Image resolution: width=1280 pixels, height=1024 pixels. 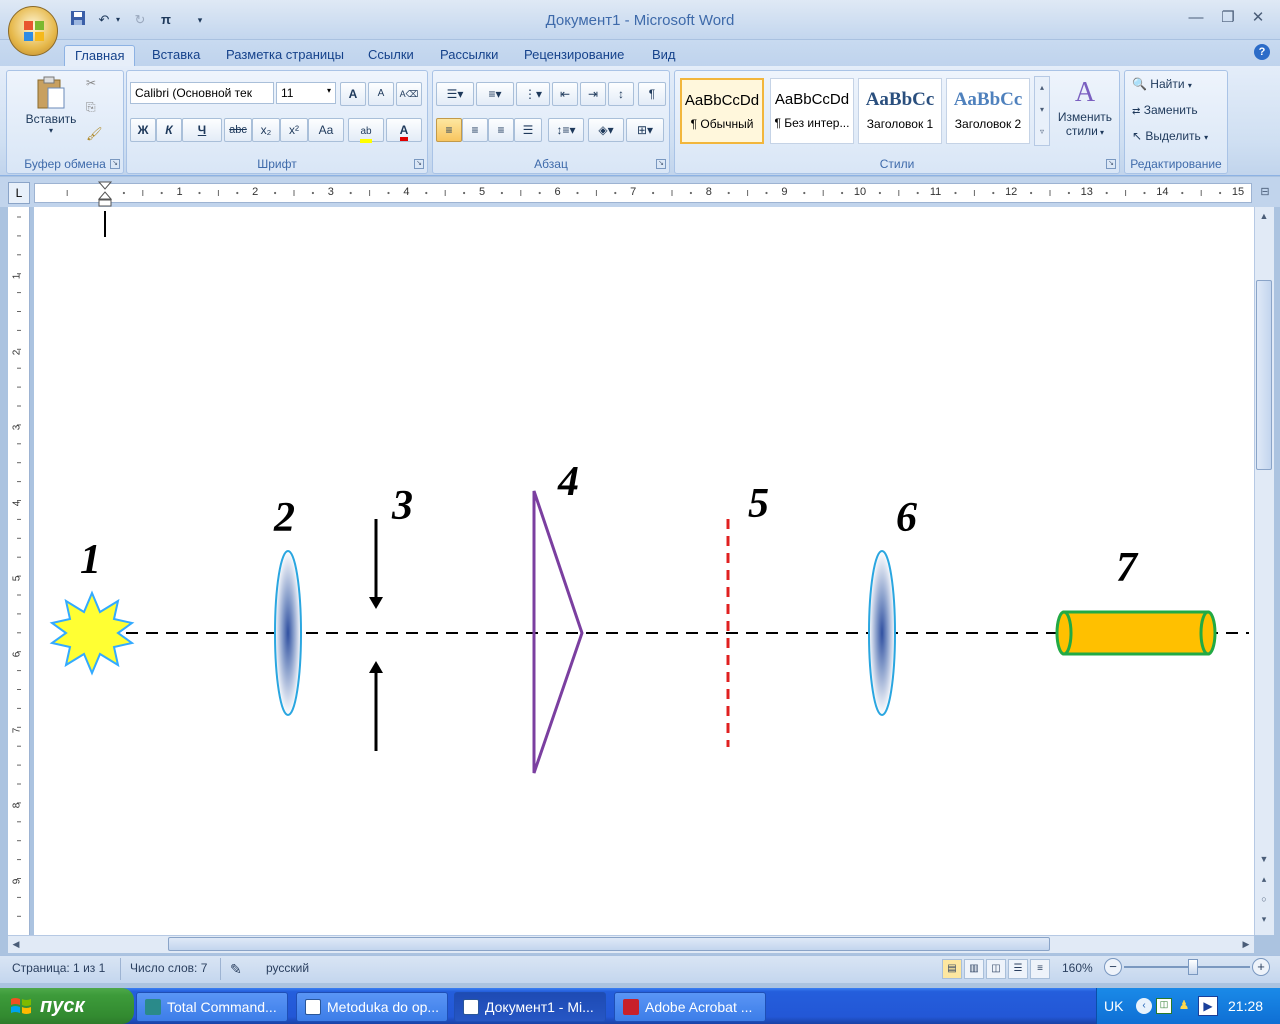 What do you see at coordinates (664, 55) in the screenshot?
I see `tab-view: Вид` at bounding box center [664, 55].